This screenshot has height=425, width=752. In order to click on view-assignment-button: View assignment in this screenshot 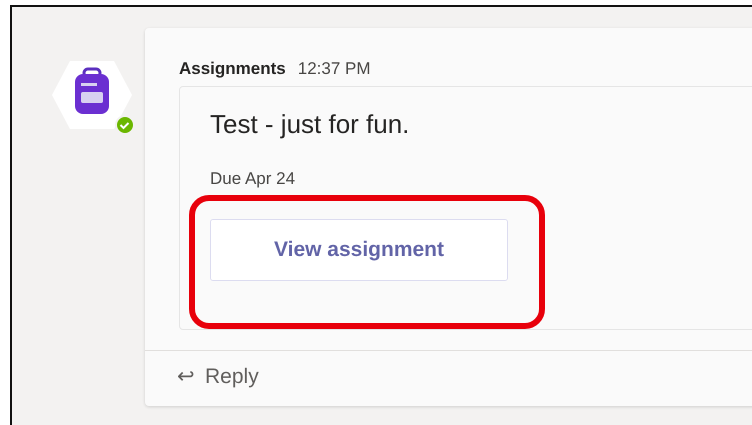, I will do `click(359, 250)`.